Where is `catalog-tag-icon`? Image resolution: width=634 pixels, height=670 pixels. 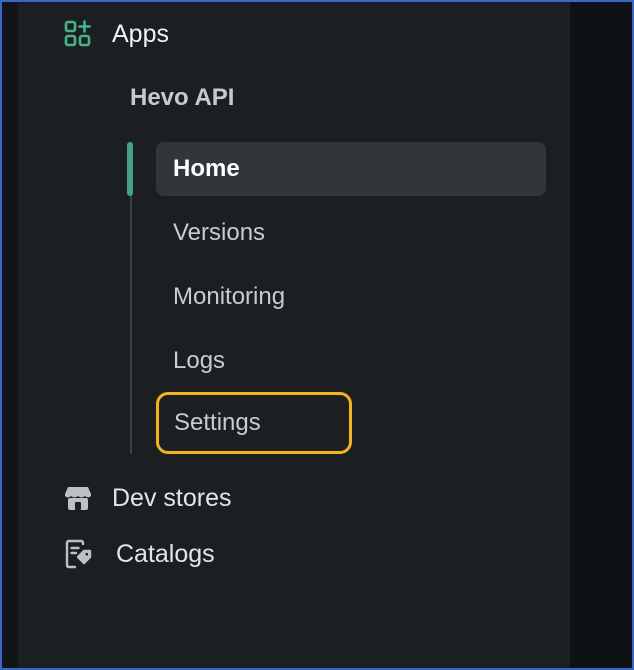
catalog-tag-icon is located at coordinates (78, 554).